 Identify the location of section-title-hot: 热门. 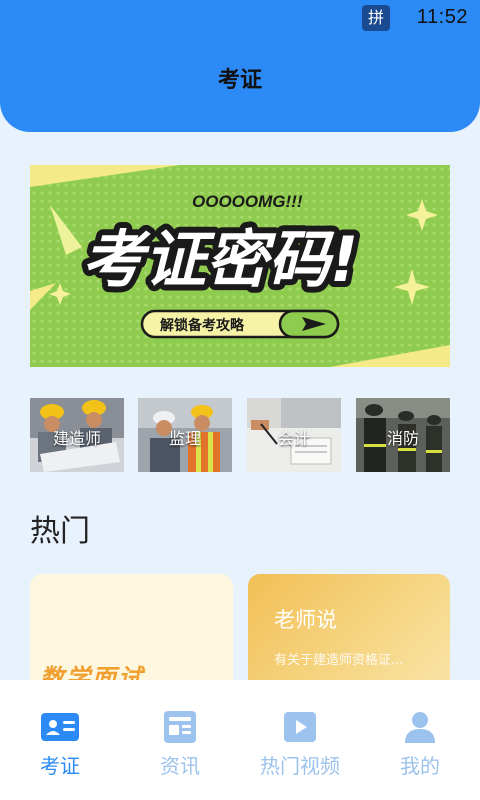
(60, 531).